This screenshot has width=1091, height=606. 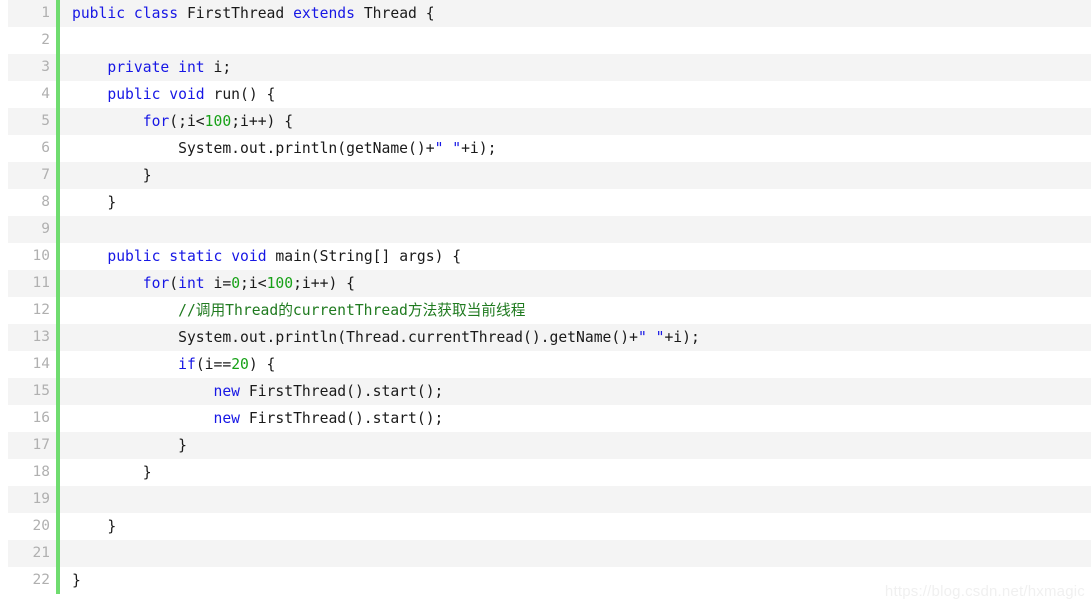 I want to click on code-line: 21, so click(x=545, y=553).